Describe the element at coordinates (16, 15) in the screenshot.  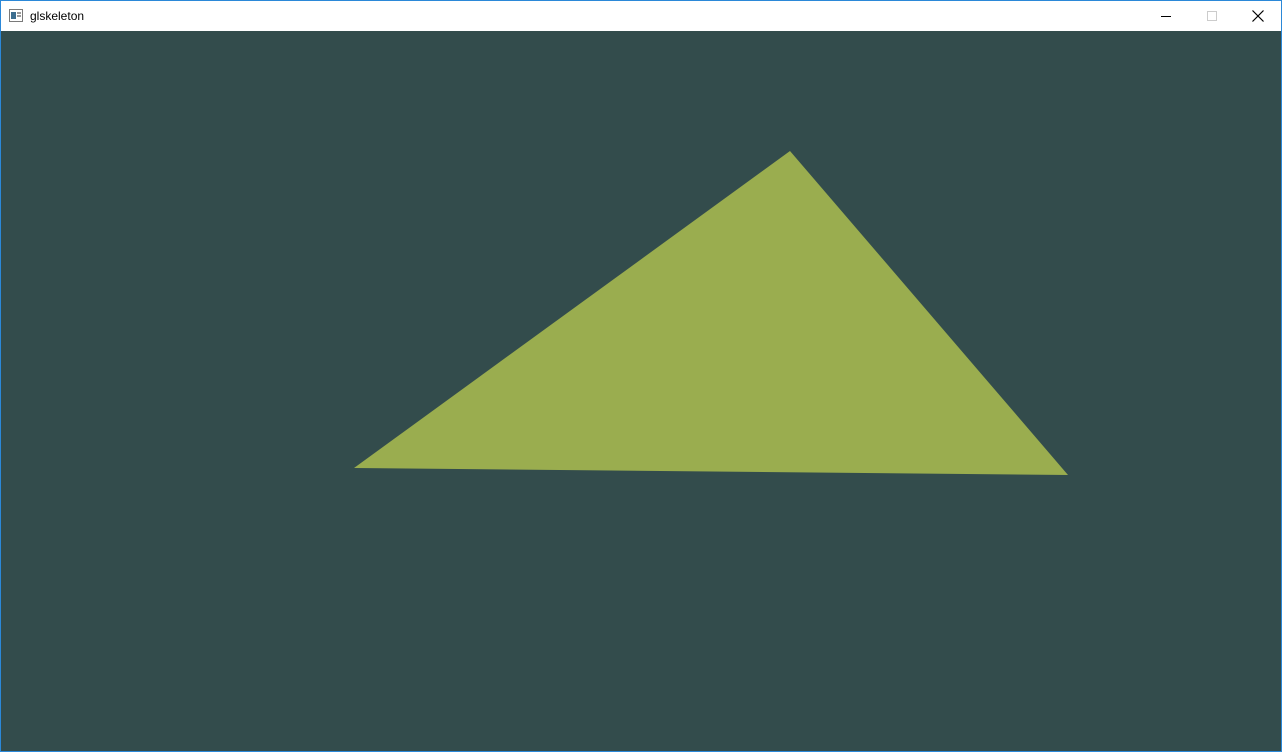
I see `app-icon` at that location.